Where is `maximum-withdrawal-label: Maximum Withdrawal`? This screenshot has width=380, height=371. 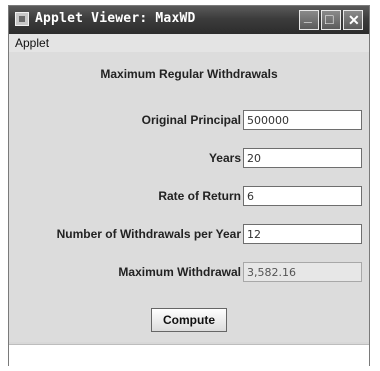
maximum-withdrawal-label: Maximum Withdrawal is located at coordinates (179, 272).